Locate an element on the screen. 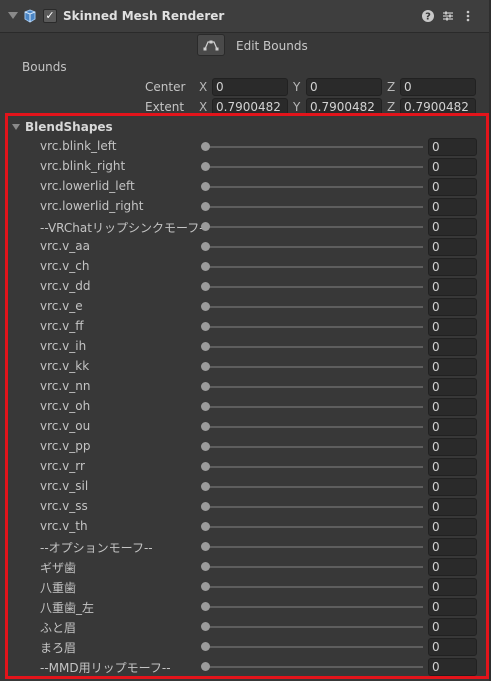 The image size is (491, 681). edit-bounds-icon is located at coordinates (211, 45).